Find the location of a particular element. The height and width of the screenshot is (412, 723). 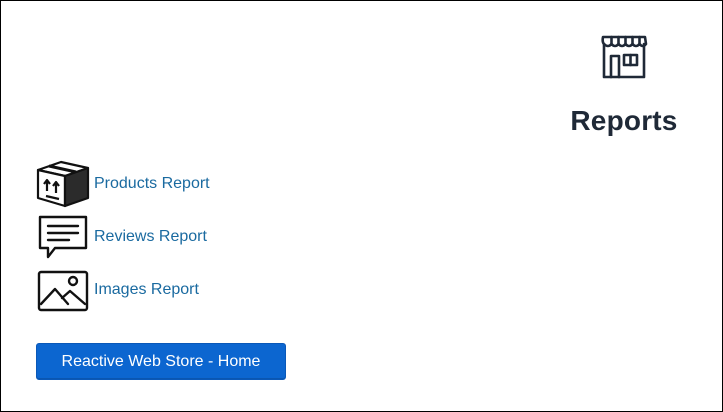

report-item-reviews: Reviews Report is located at coordinates (122, 236).